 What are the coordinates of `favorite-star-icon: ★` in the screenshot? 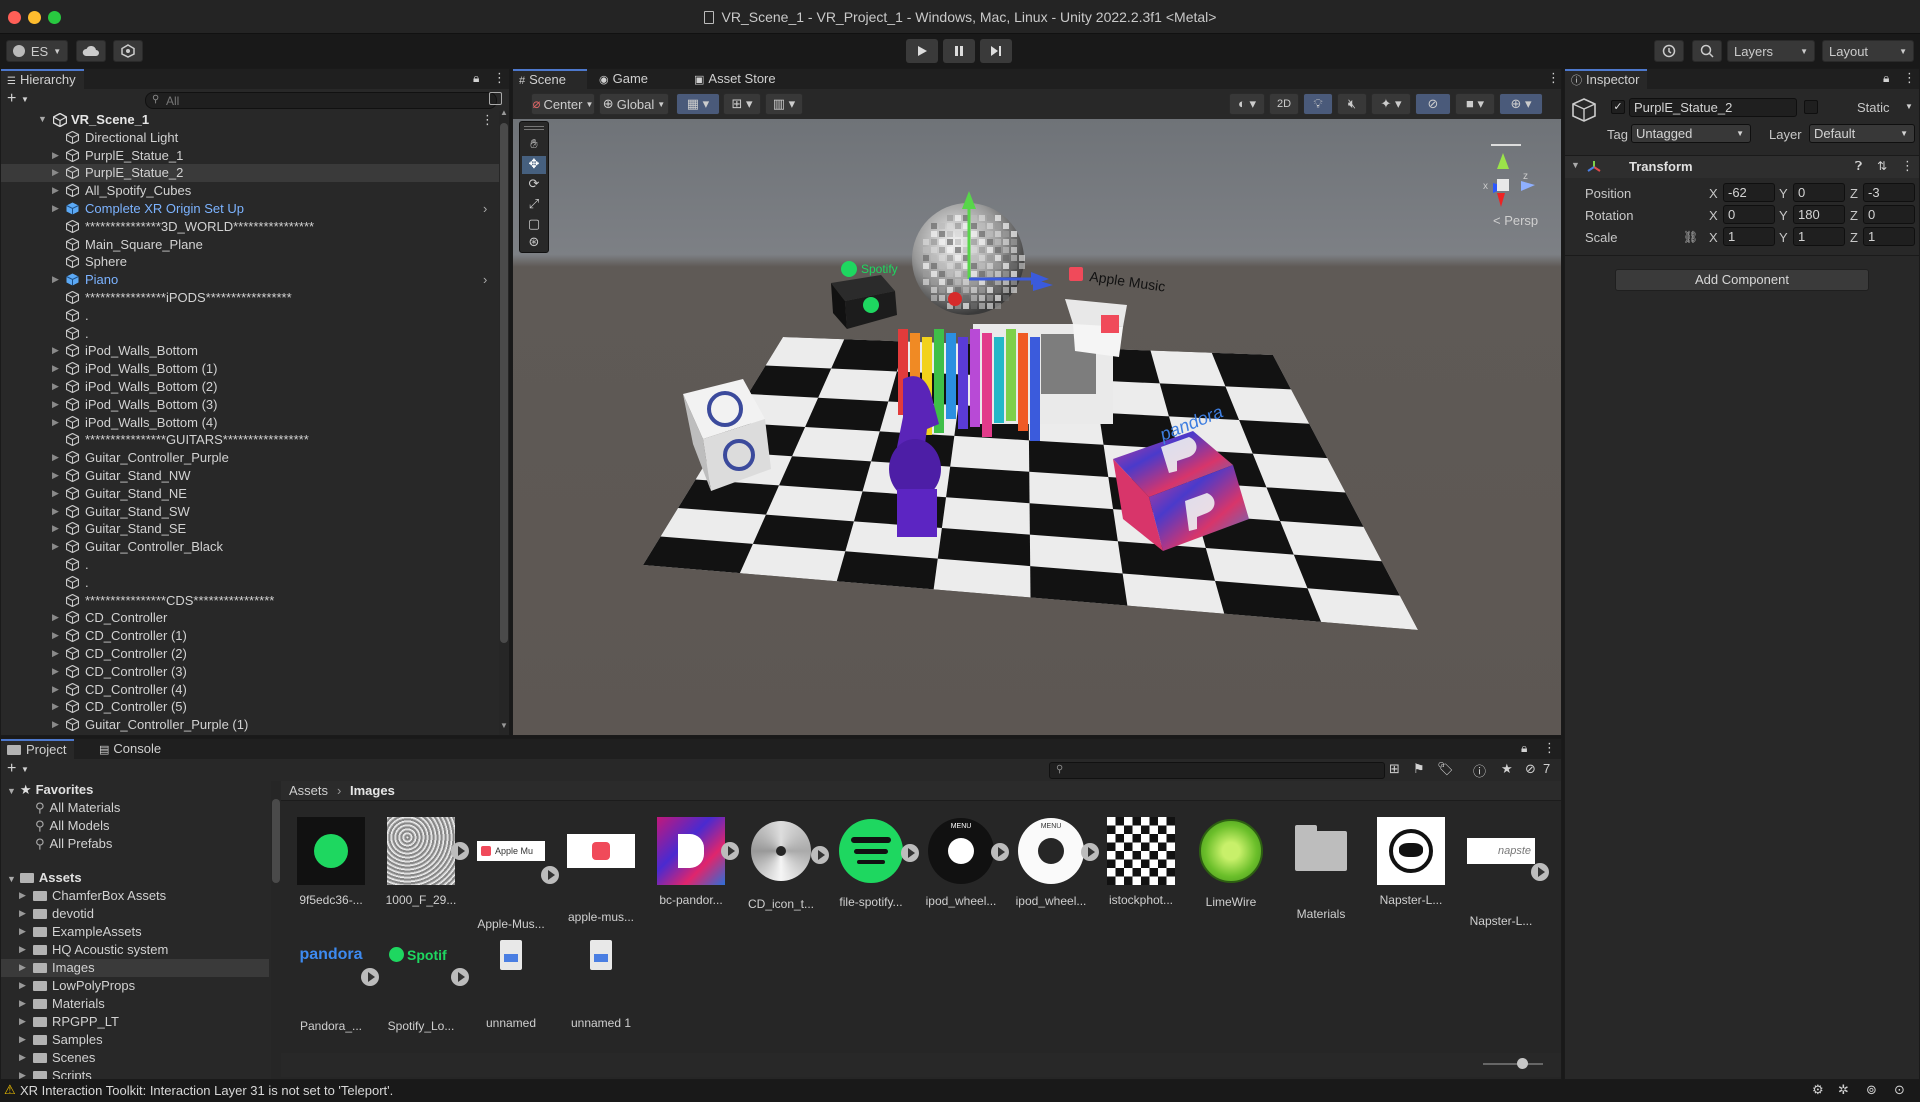 It's located at (1507, 769).